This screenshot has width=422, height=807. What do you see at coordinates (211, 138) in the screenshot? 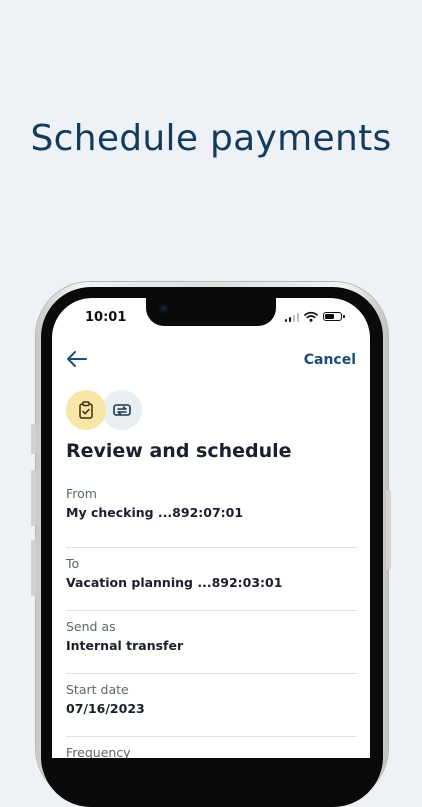
I see `page-headline: Schedule payments` at bounding box center [211, 138].